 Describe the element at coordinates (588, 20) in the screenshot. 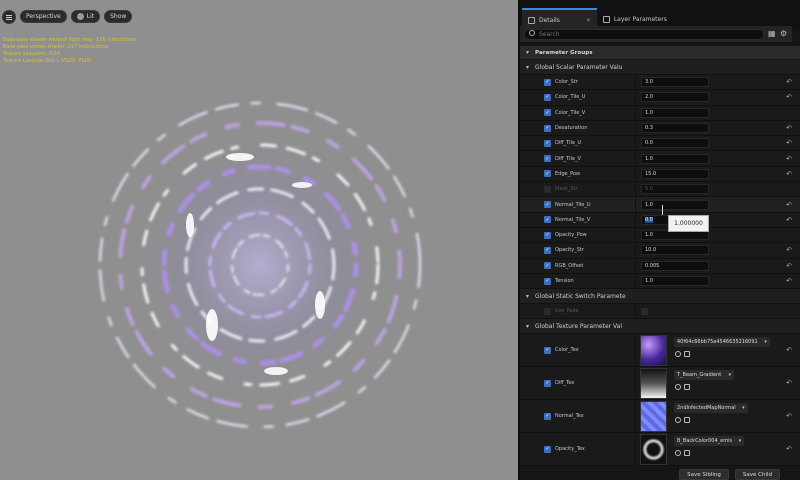

I see `close-icon: ✕` at that location.